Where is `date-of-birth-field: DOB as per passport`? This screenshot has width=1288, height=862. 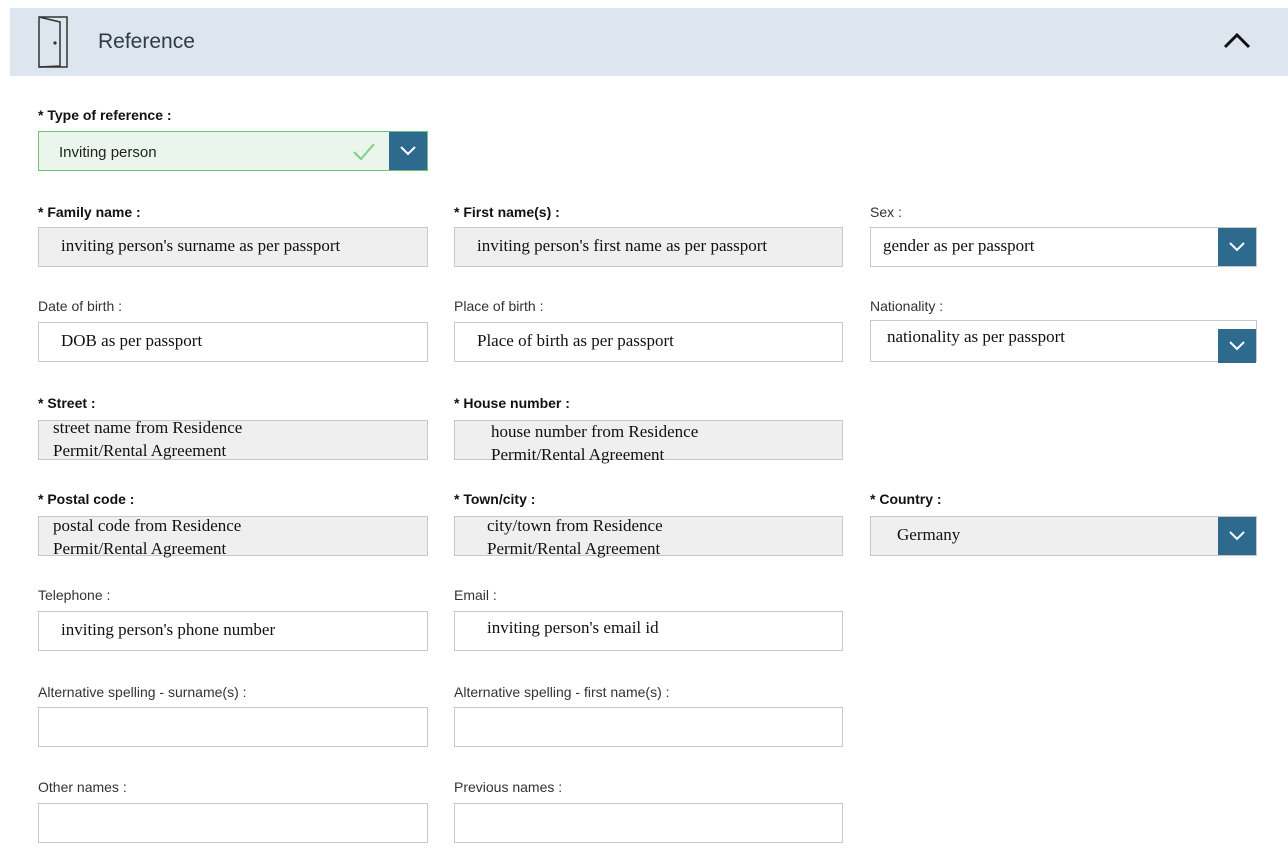
date-of-birth-field: DOB as per passport is located at coordinates (233, 342).